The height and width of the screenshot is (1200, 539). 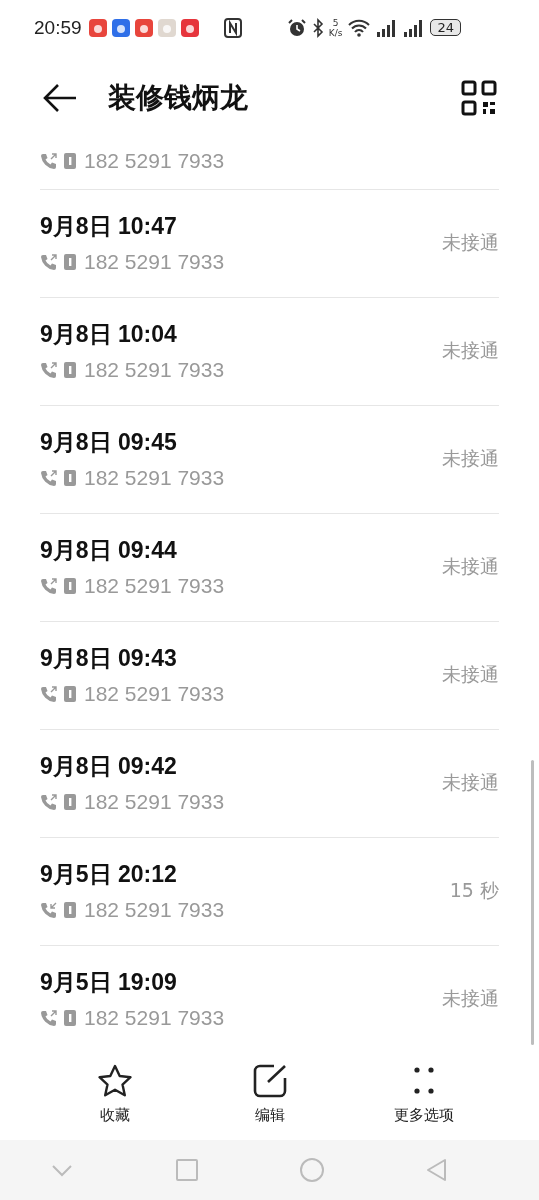 I want to click on wifi-icon, so click(x=359, y=27).